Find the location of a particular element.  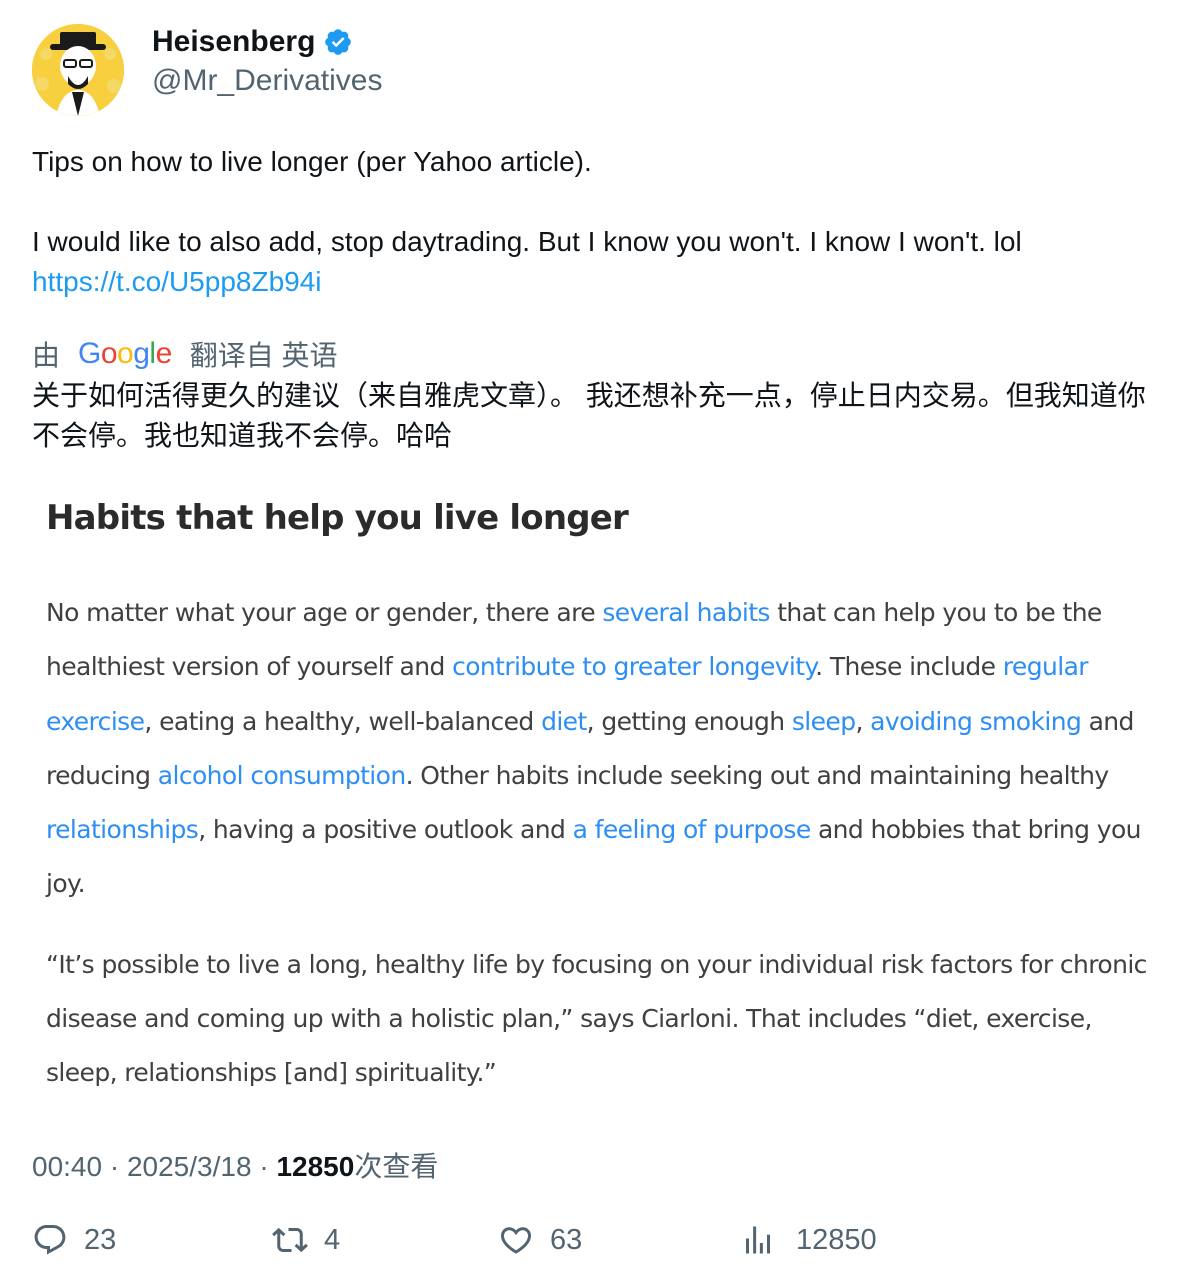

article-text-segment: , having a positive outlook and is located at coordinates (385, 830).